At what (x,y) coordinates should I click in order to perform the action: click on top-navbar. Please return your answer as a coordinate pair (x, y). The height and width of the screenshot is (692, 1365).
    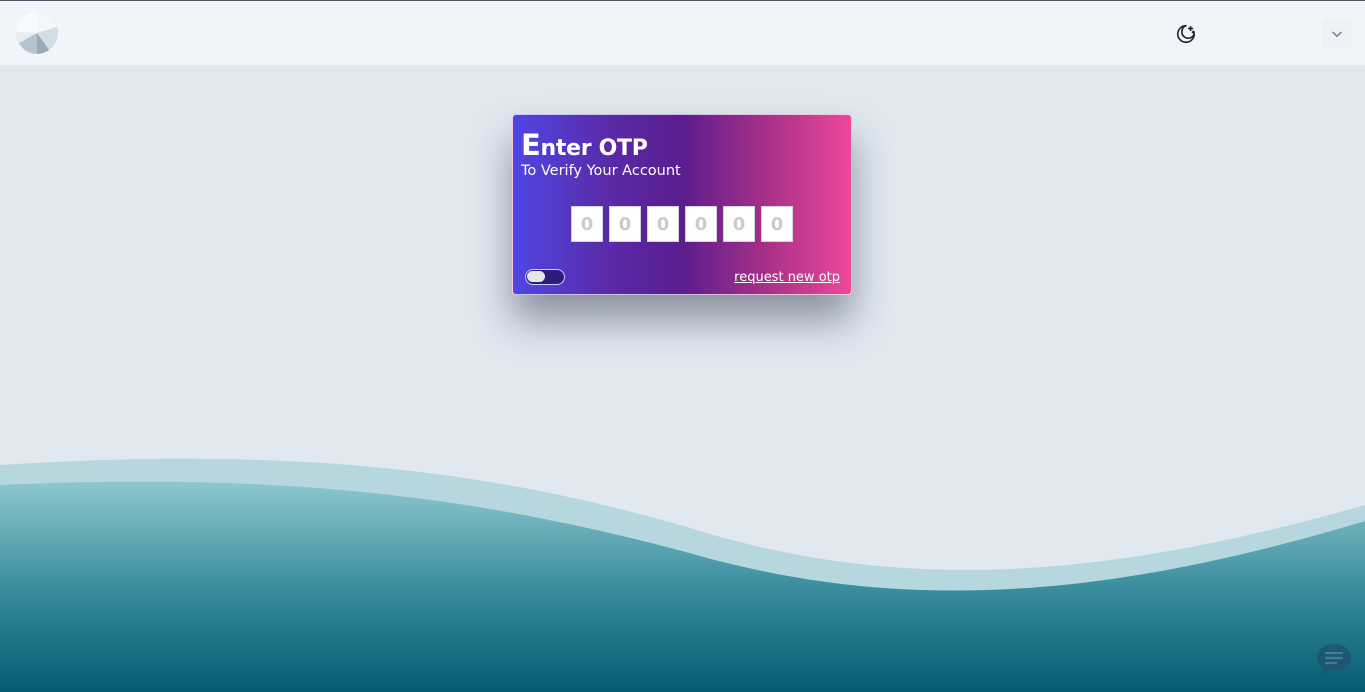
    Looking at the image, I should click on (682, 33).